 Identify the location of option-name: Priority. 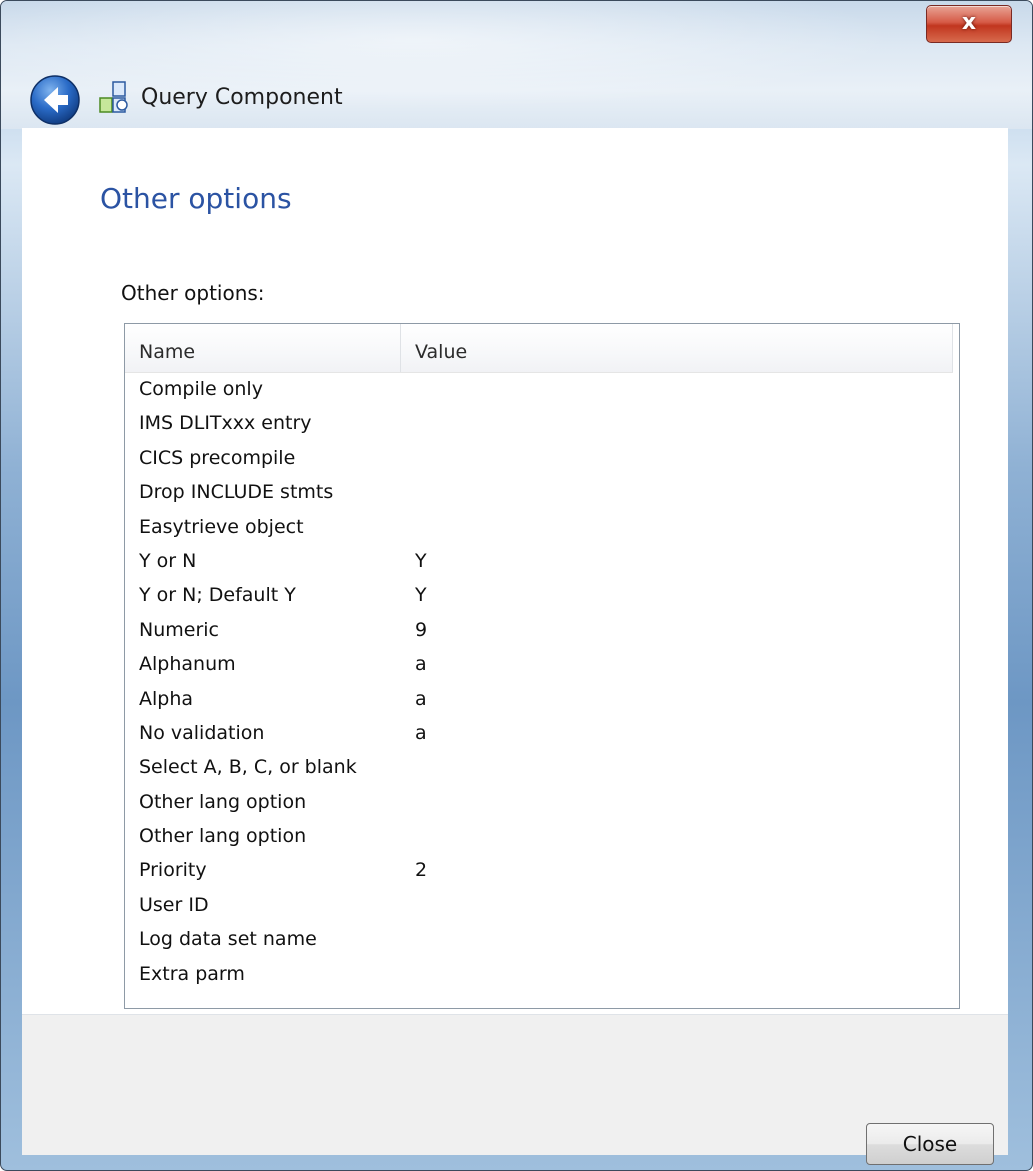
(173, 870).